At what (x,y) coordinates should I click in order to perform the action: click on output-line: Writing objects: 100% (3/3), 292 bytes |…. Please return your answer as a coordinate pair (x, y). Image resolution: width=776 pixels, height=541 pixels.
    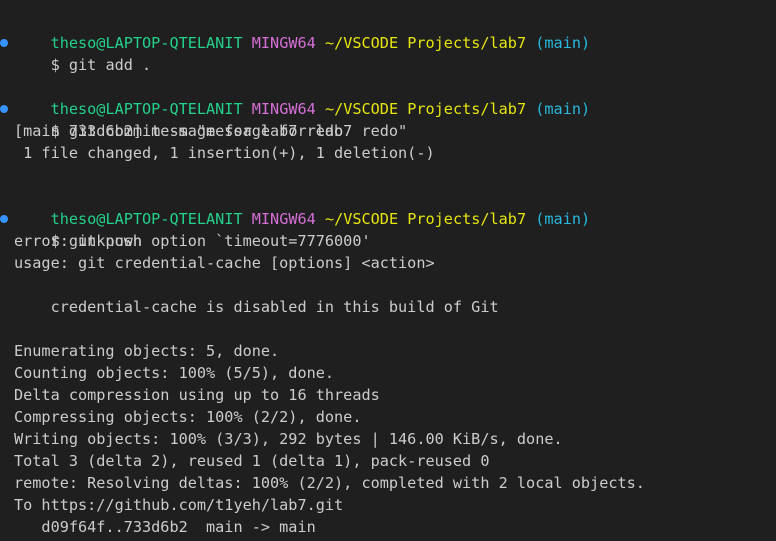
    Looking at the image, I should click on (288, 439).